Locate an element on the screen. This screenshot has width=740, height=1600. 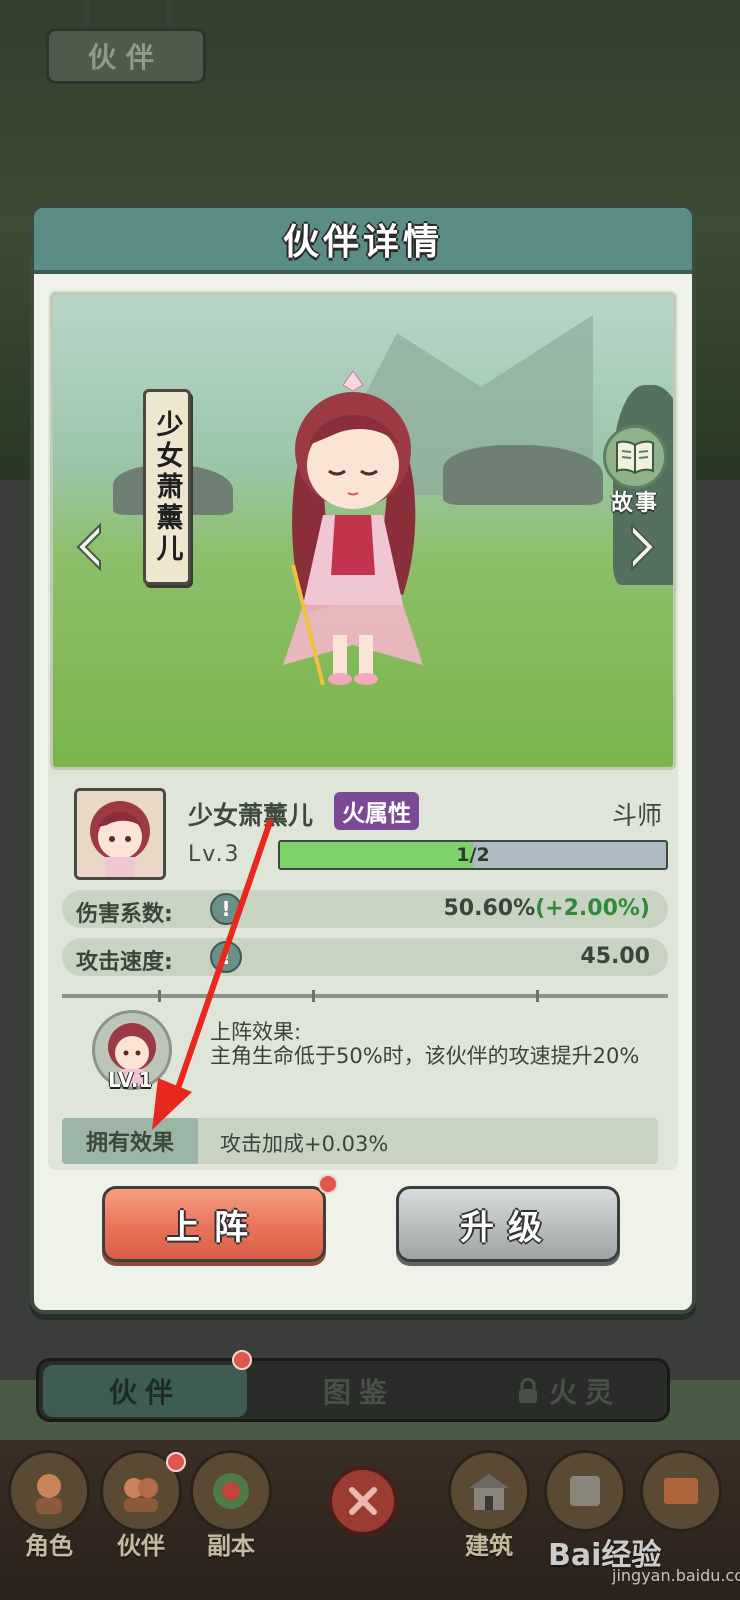
nav-label: 角色 is located at coordinates (49, 1546).